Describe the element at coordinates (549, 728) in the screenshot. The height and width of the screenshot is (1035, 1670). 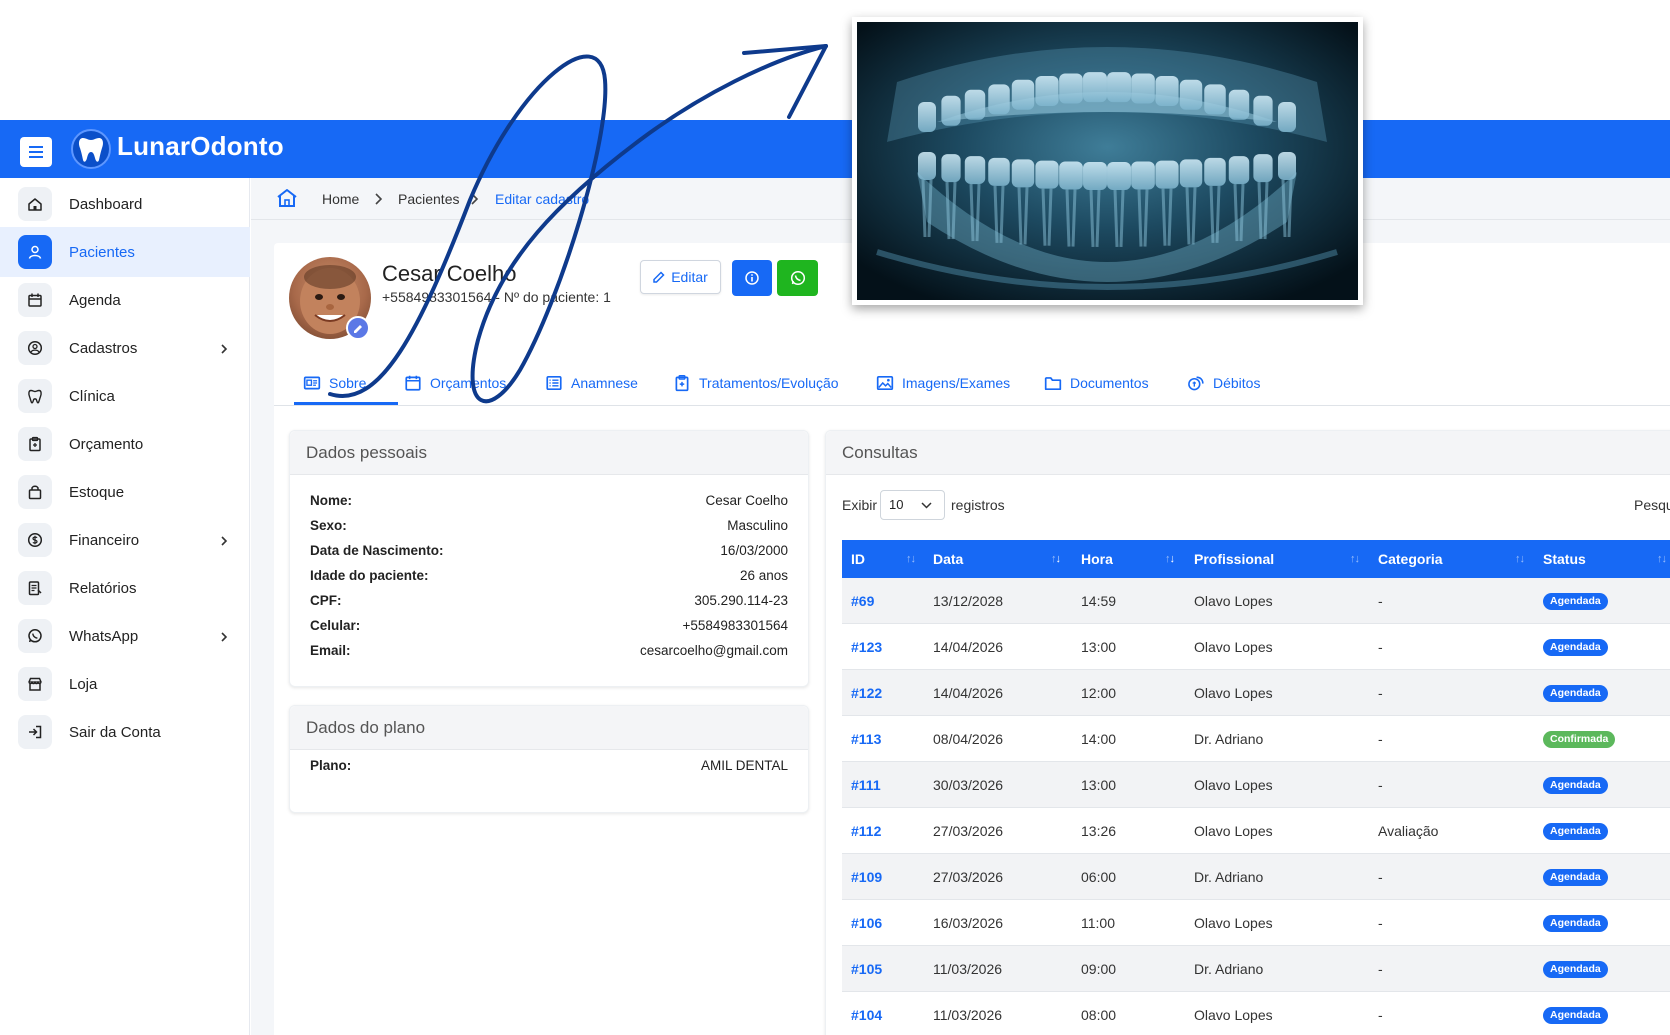
I see `panel-header: Dados do plano` at that location.